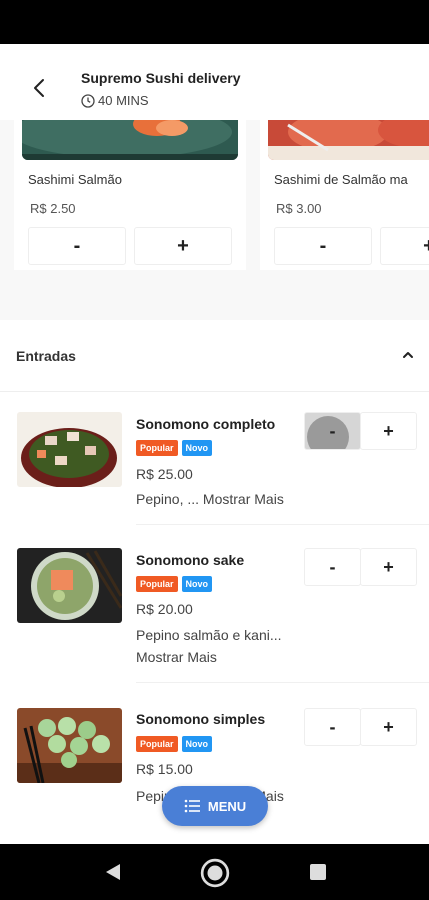 The height and width of the screenshot is (900, 429). I want to click on menu-button: MENU, so click(215, 806).